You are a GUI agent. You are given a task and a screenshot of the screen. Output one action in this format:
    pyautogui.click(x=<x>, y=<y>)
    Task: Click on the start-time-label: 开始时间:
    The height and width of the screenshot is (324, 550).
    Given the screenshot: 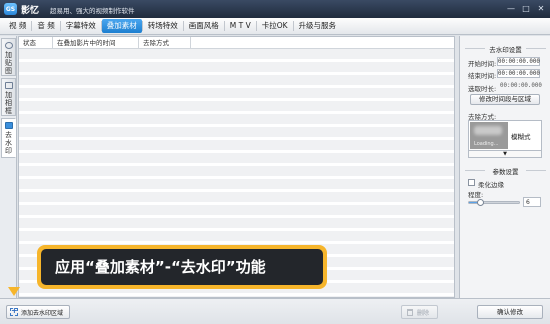 What is the action you would take?
    pyautogui.click(x=482, y=64)
    